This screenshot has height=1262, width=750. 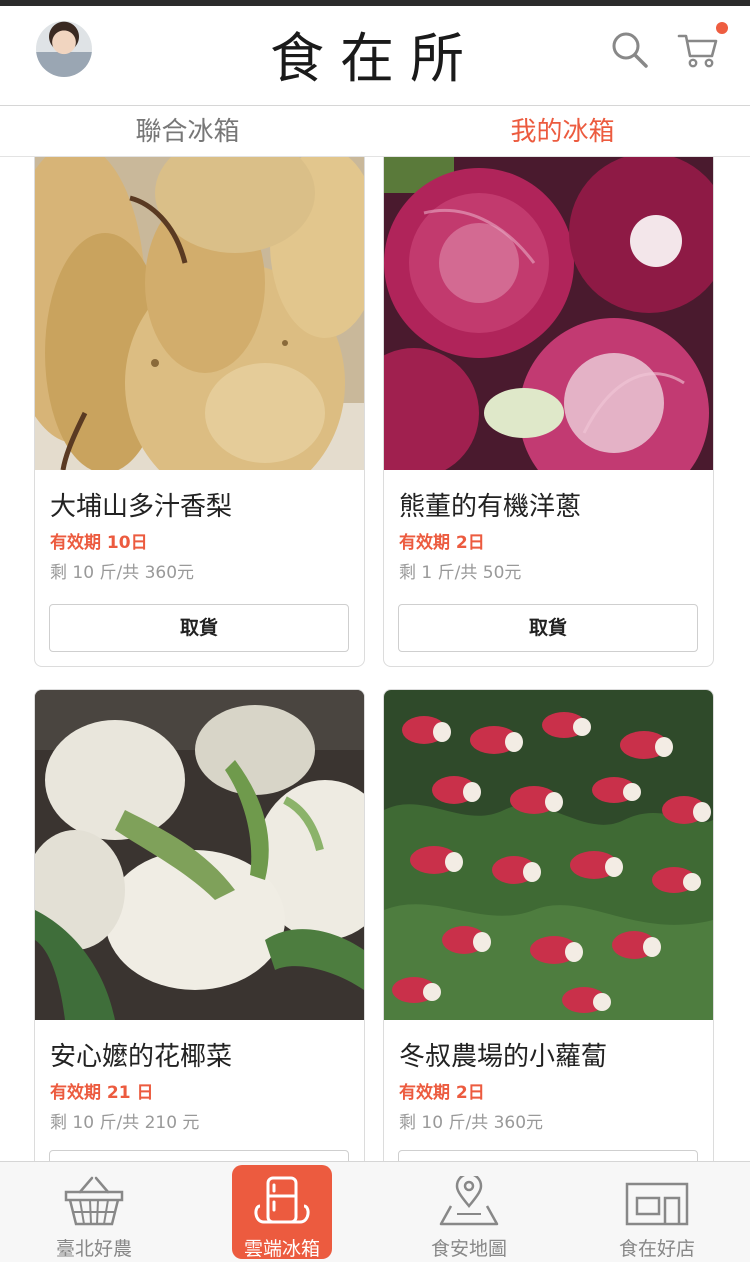 I want to click on nav-cloud-fridge: 雲端冰箱, so click(x=282, y=1212).